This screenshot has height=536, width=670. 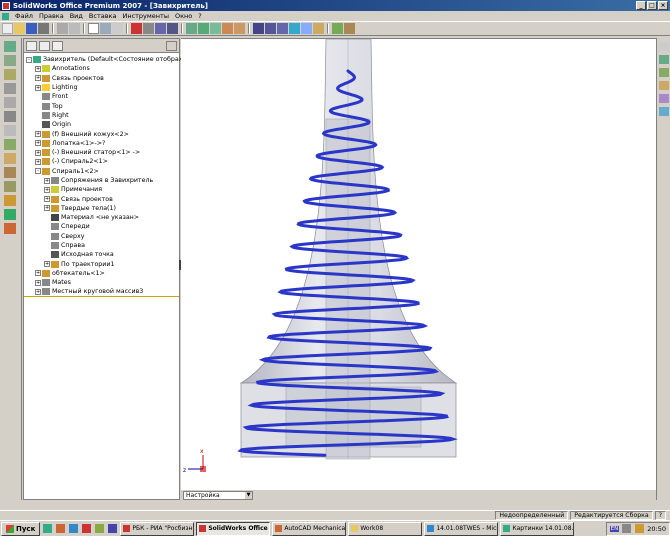 What do you see at coordinates (191, 28) in the screenshot?
I see `zoom-fit-icon` at bounding box center [191, 28].